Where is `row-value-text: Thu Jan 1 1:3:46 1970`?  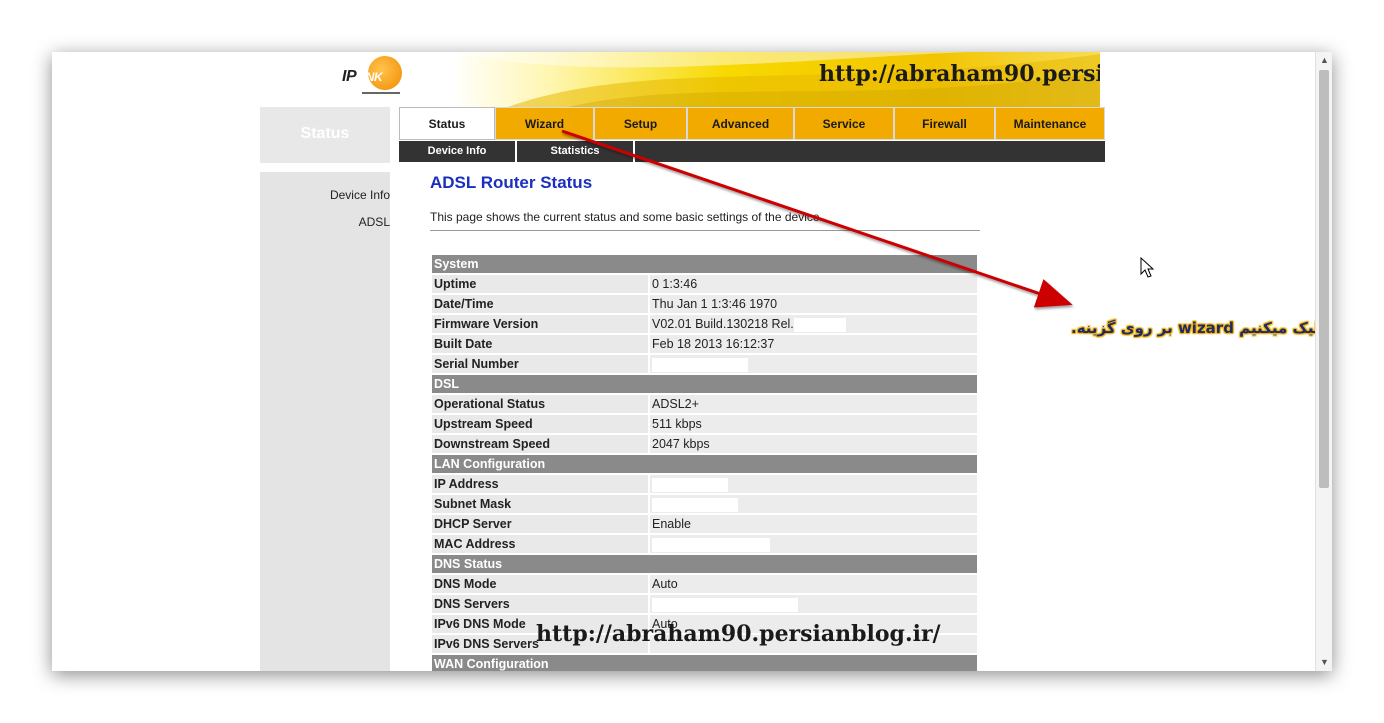
row-value-text: Thu Jan 1 1:3:46 1970 is located at coordinates (715, 304).